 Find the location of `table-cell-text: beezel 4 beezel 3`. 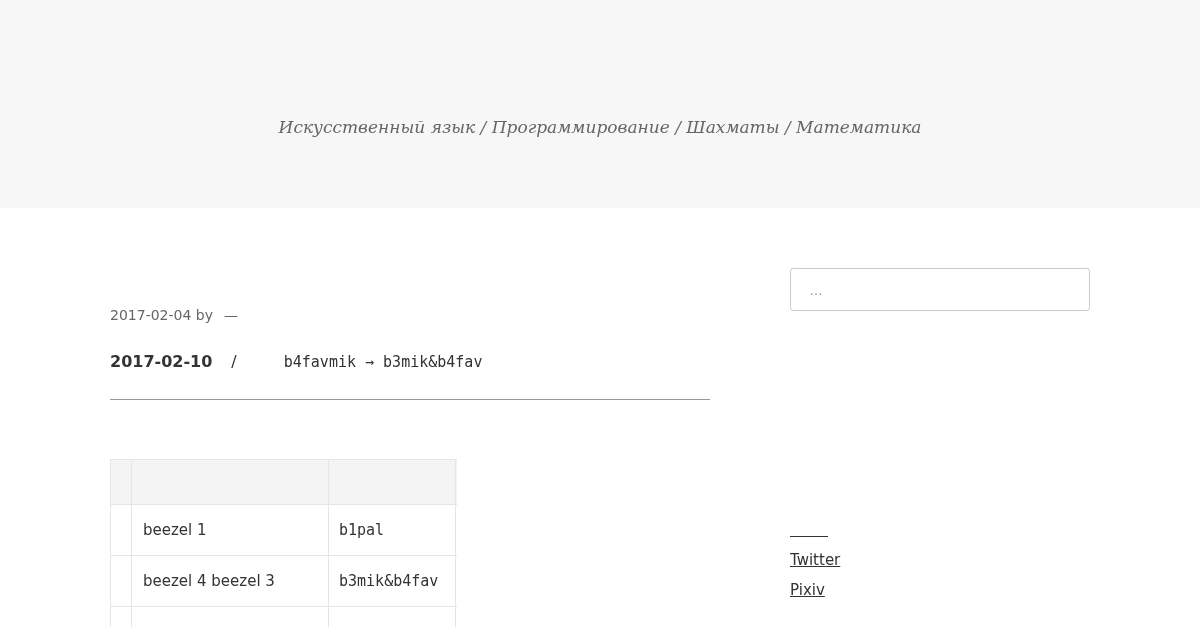

table-cell-text: beezel 4 beezel 3 is located at coordinates (209, 581).